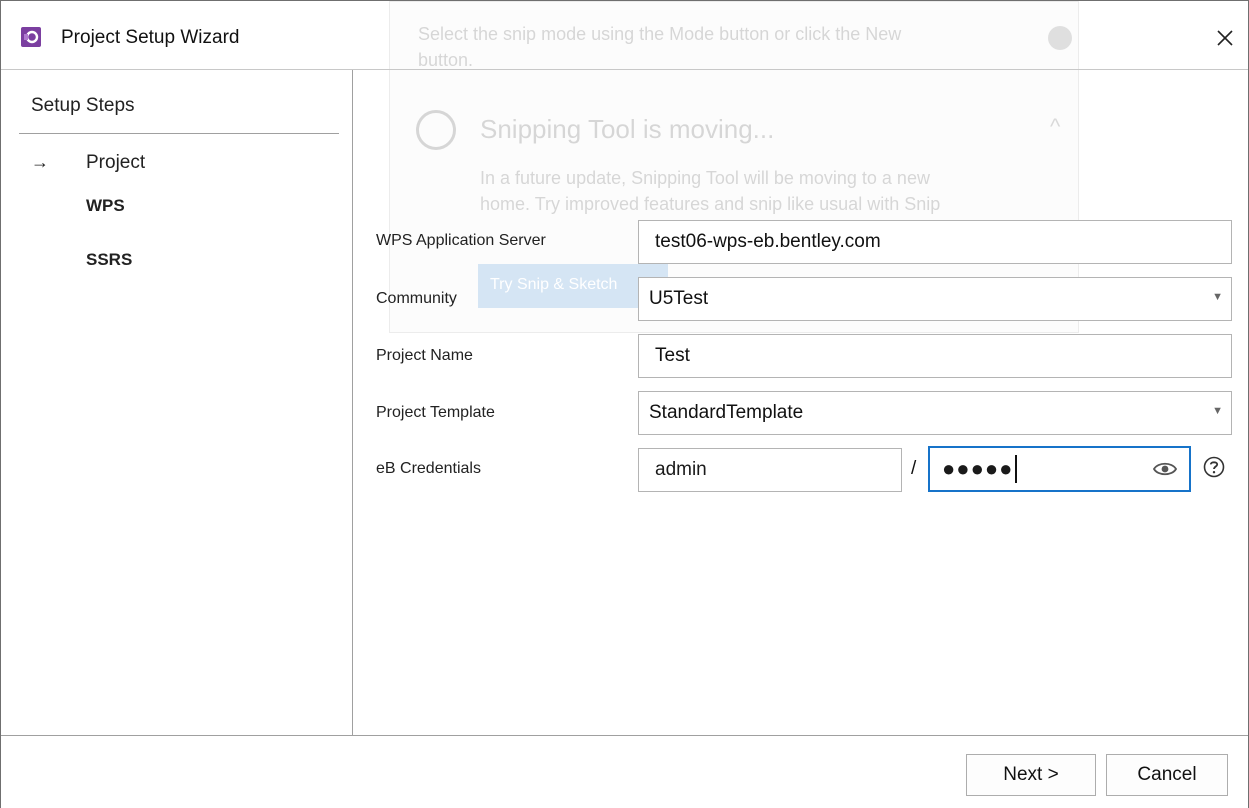 Image resolution: width=1249 pixels, height=808 pixels. I want to click on title-bar: Project Setup Wizard, so click(624, 35).